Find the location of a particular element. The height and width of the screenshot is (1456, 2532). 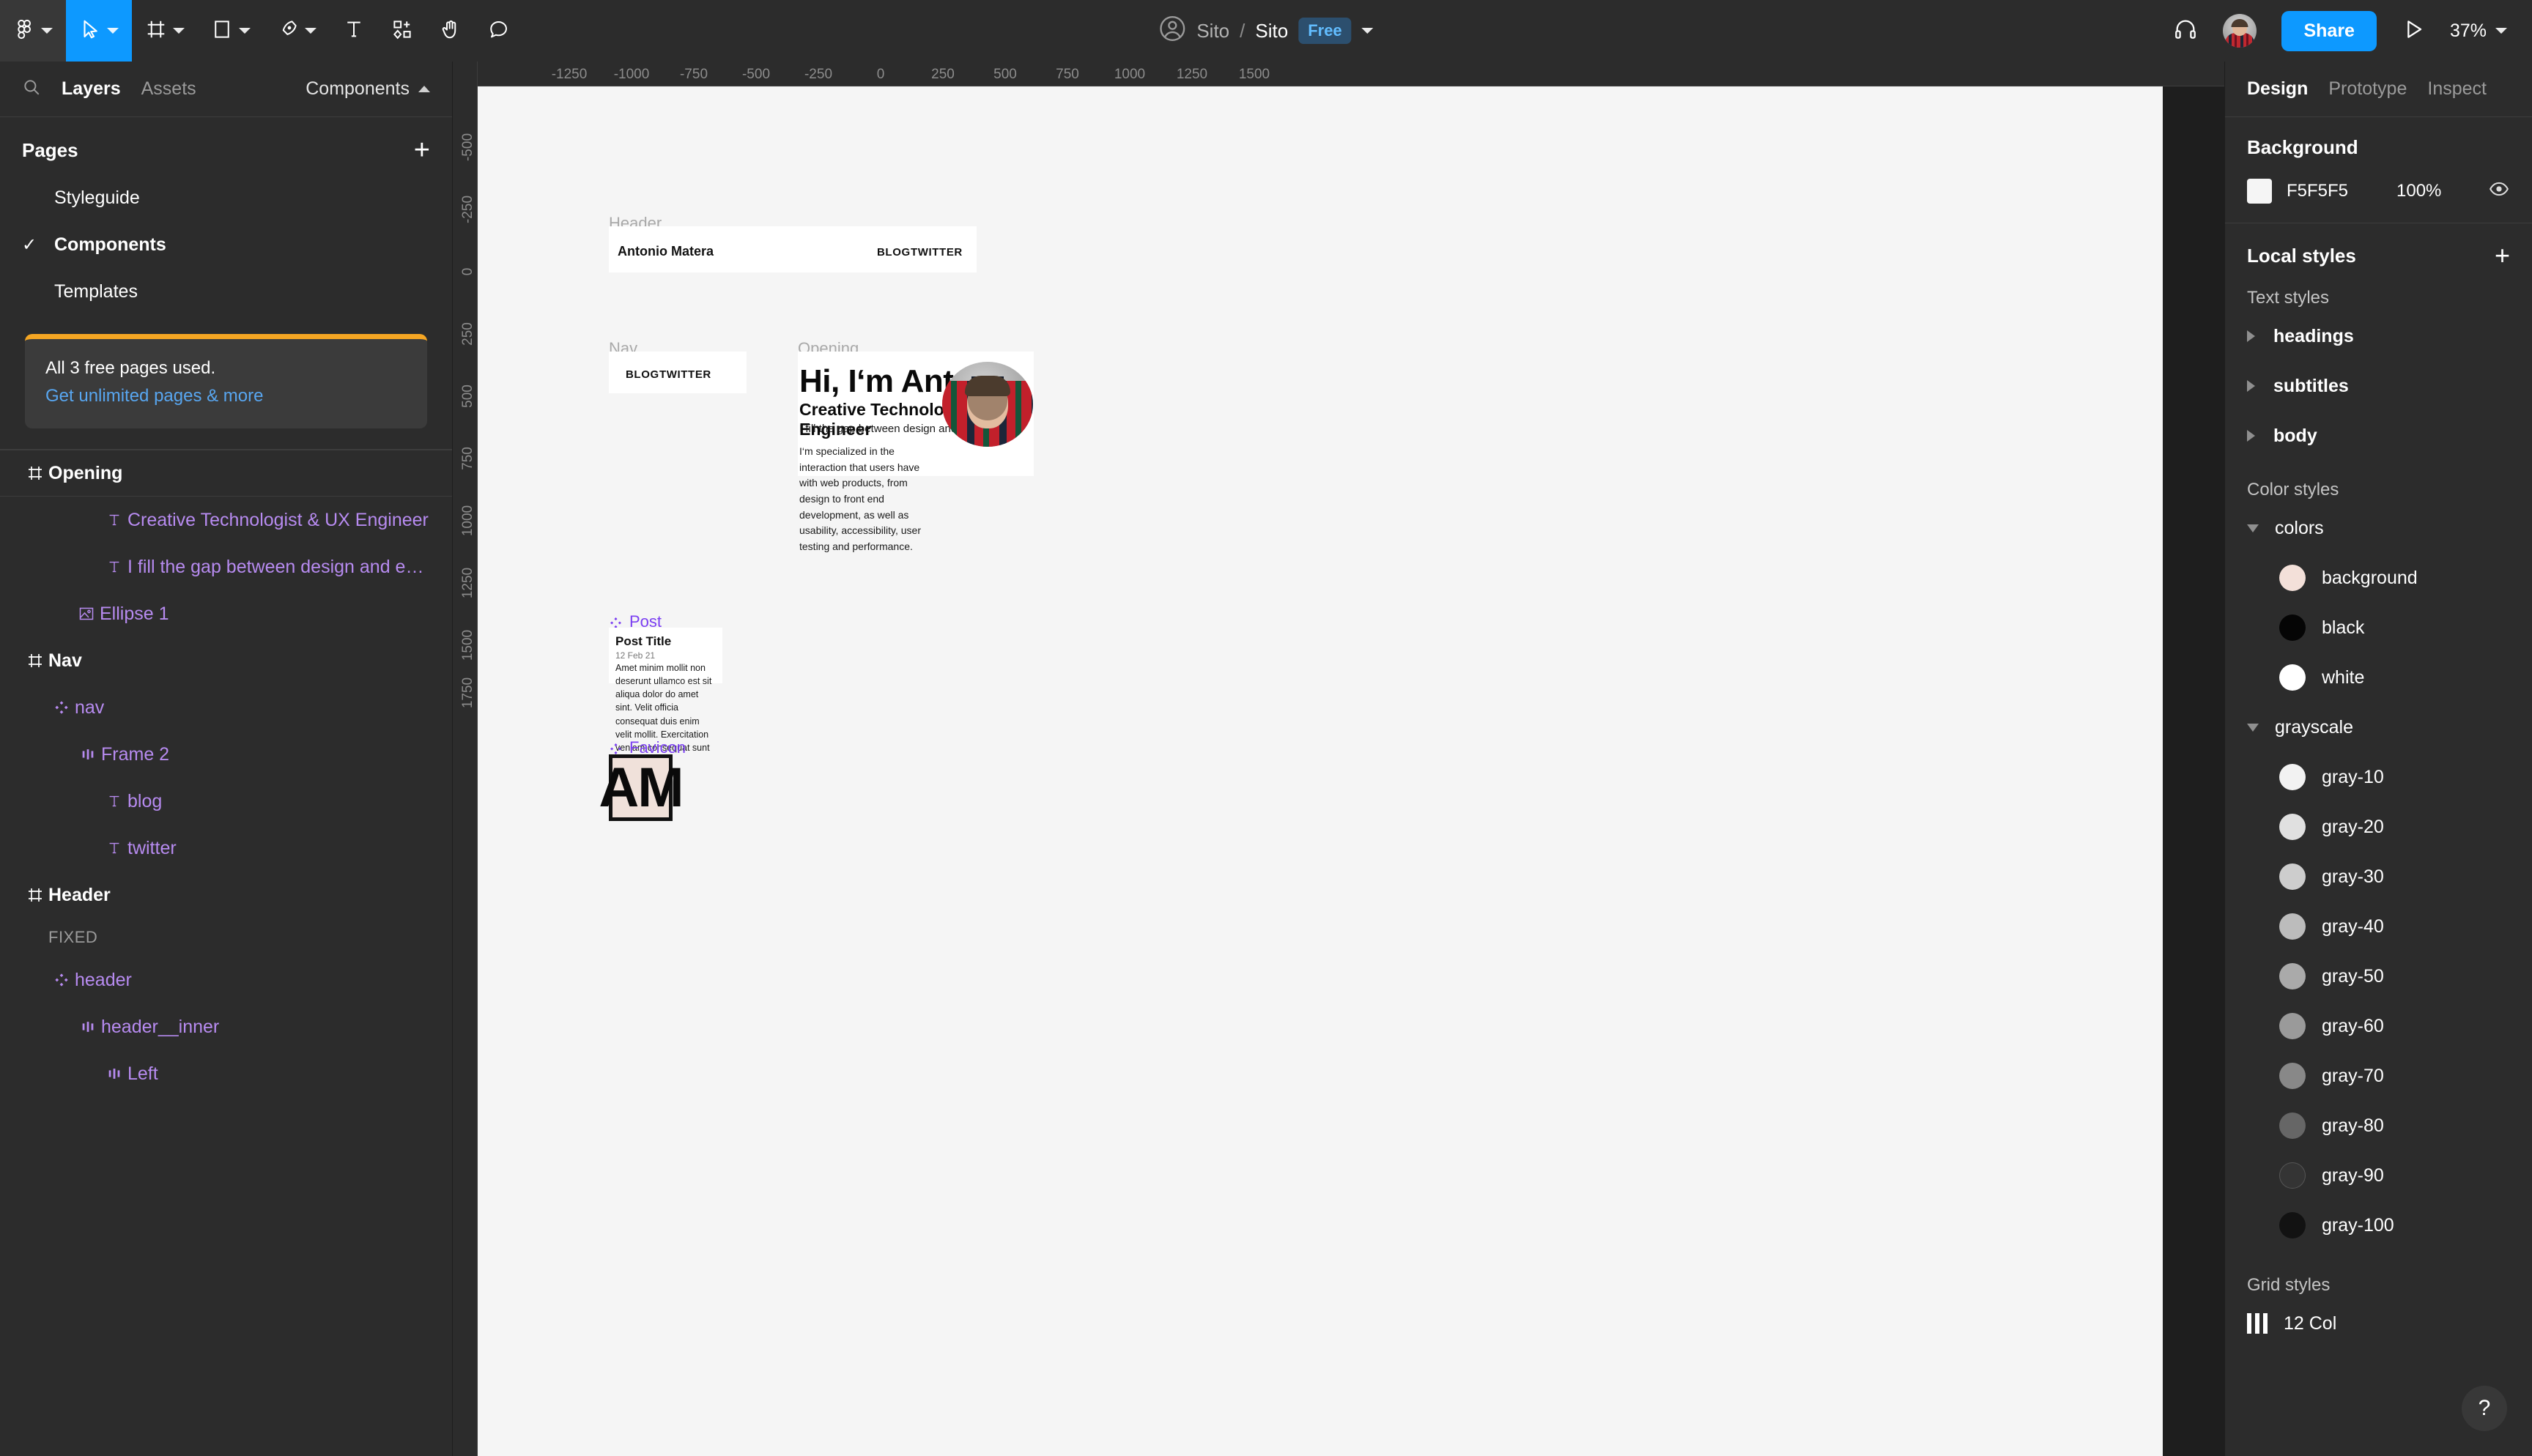

tab-prototype: Prototype is located at coordinates (2367, 89).